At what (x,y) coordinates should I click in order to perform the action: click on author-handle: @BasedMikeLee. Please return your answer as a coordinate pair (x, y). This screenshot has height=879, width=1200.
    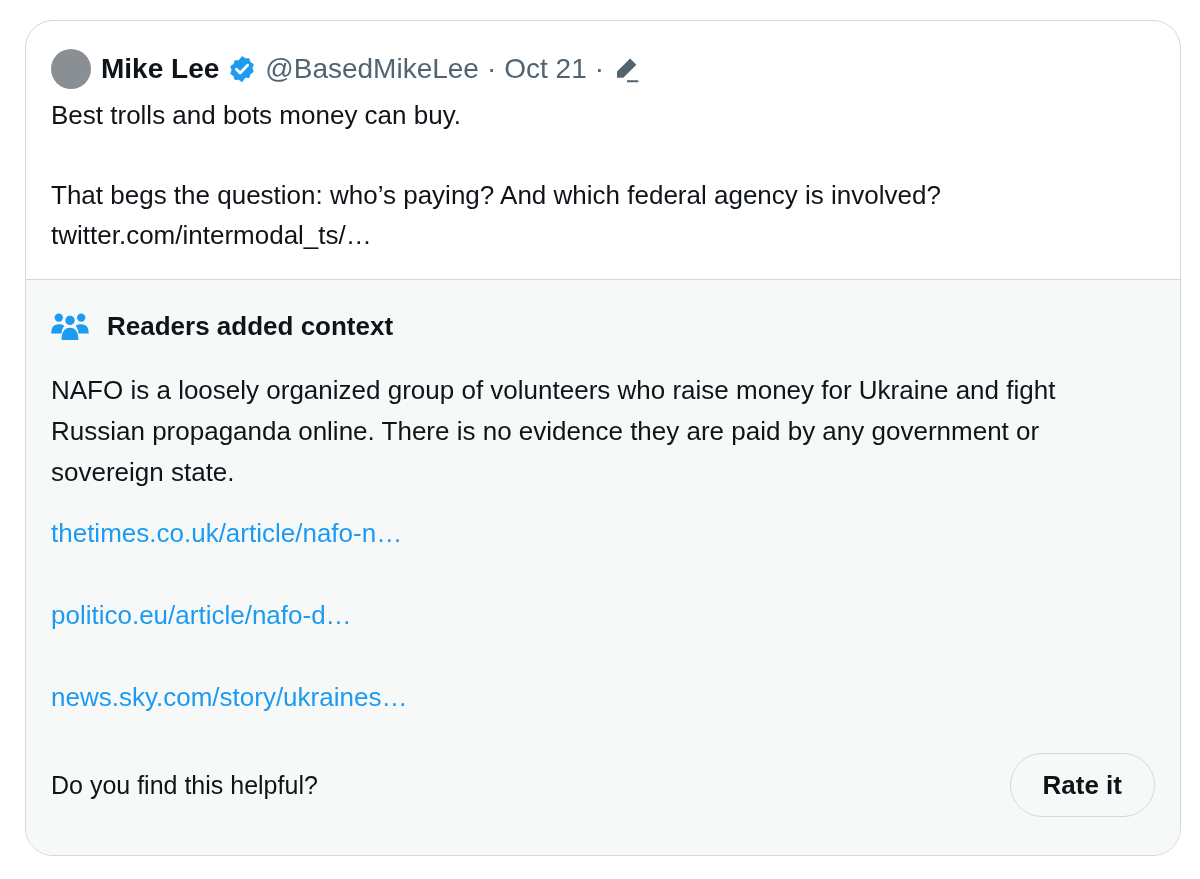
    Looking at the image, I should click on (372, 69).